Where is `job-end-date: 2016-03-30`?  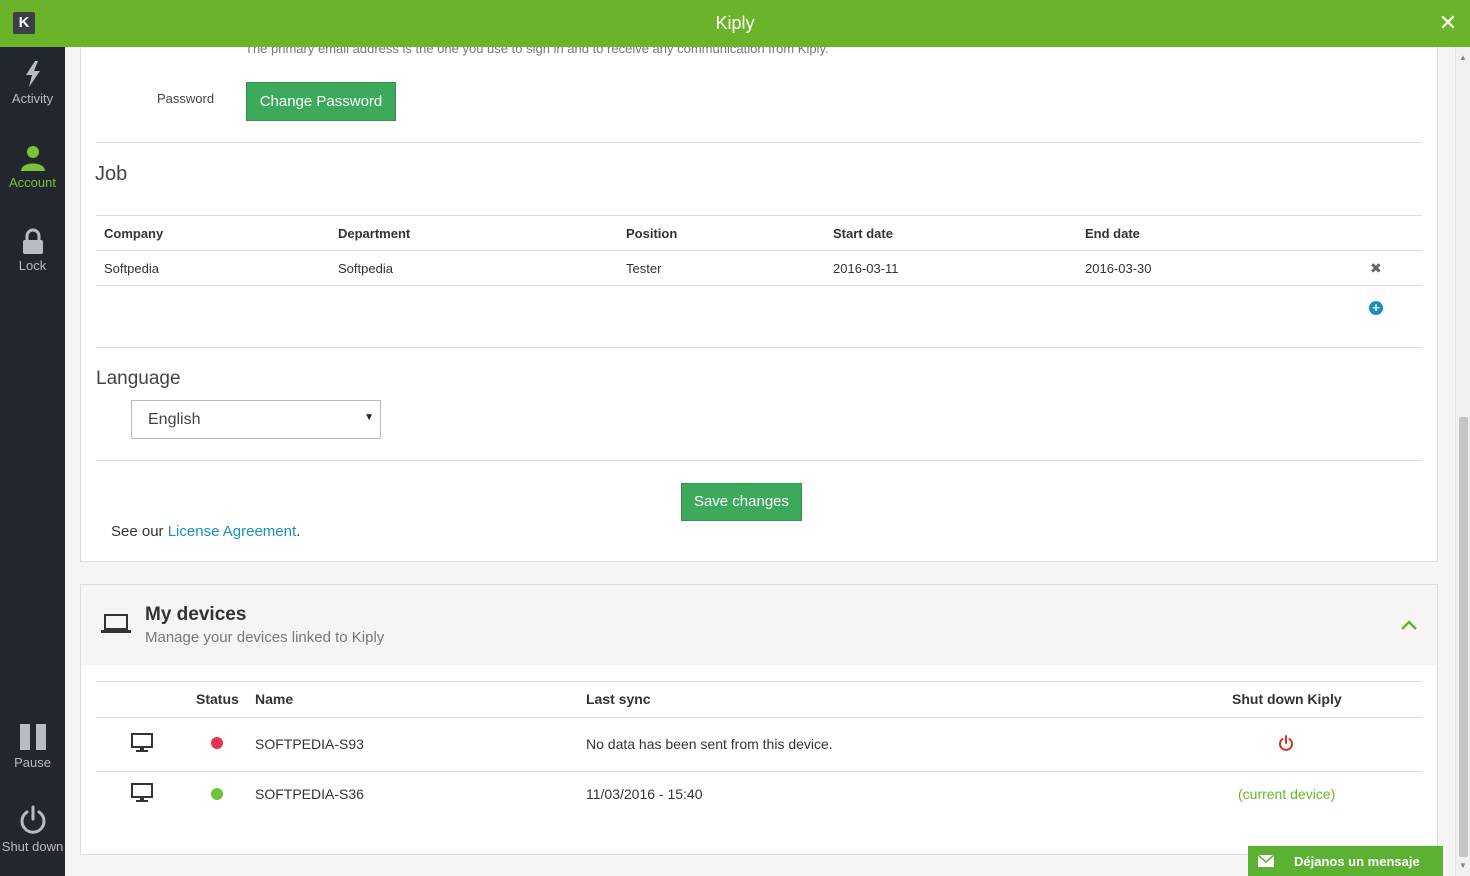 job-end-date: 2016-03-30 is located at coordinates (1118, 268).